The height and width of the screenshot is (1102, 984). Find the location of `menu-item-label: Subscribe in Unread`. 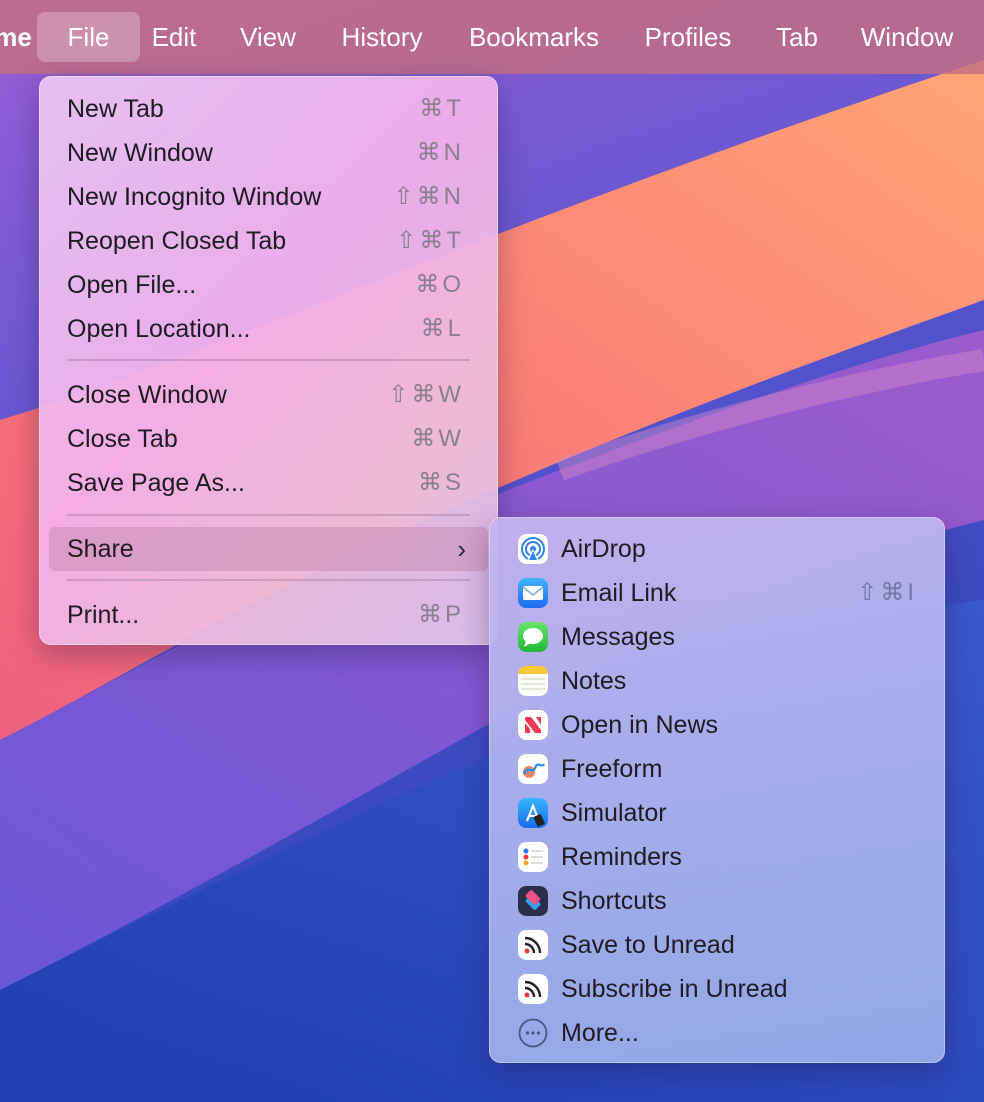

menu-item-label: Subscribe in Unread is located at coordinates (674, 989).